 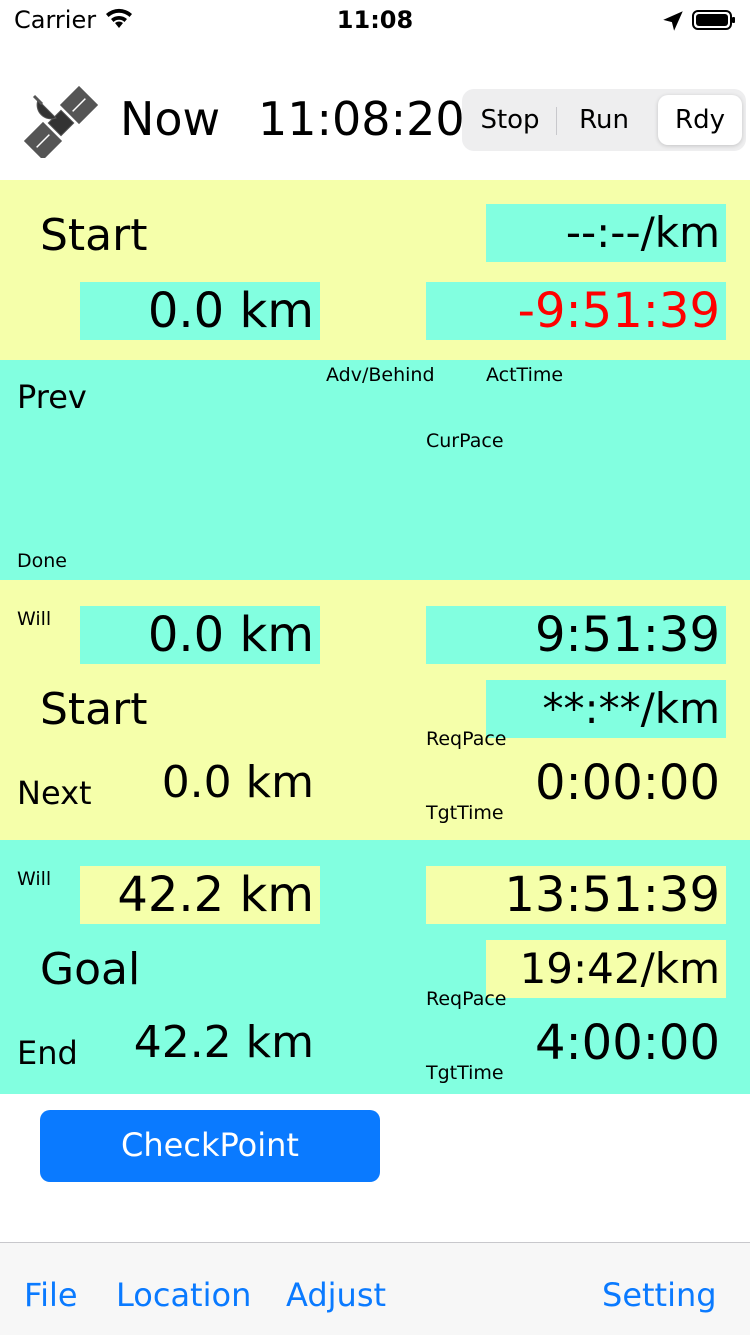 What do you see at coordinates (34, 619) in the screenshot?
I see `next-will-label: Will` at bounding box center [34, 619].